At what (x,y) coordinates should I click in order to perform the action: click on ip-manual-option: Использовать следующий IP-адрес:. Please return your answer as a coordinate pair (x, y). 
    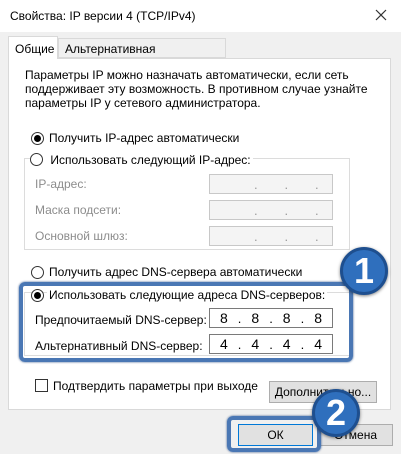
    Looking at the image, I should click on (141, 159).